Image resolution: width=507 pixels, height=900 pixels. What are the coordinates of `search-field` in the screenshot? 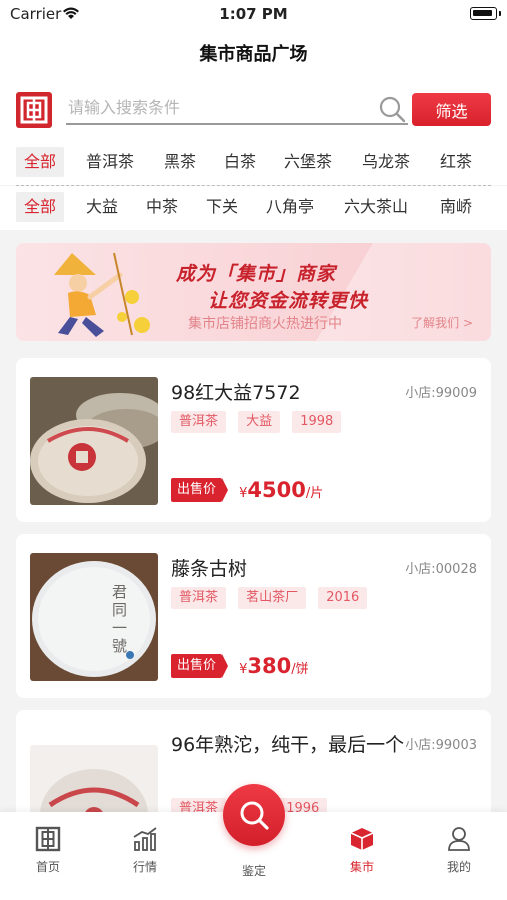 It's located at (237, 108).